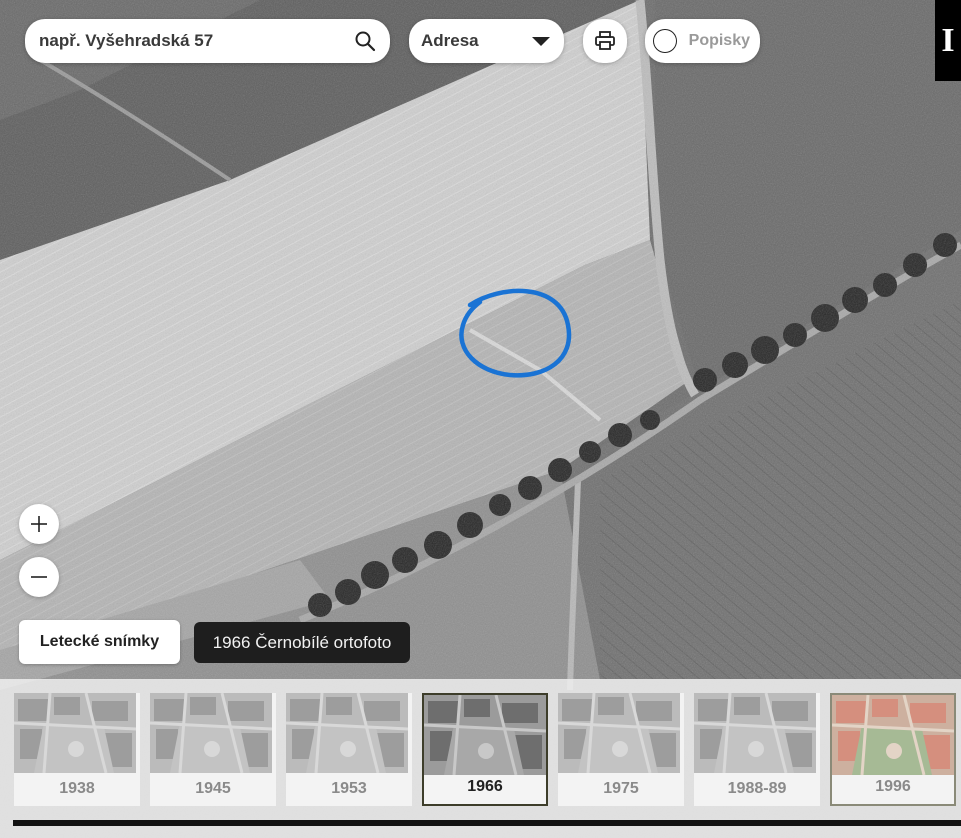 This screenshot has height=838, width=961. I want to click on search-mode-select: Adresa, so click(486, 41).